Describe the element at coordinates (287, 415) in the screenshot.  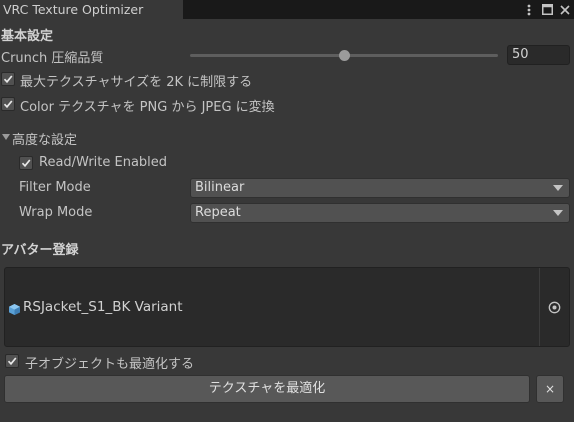
I see `bottom-padding` at that location.